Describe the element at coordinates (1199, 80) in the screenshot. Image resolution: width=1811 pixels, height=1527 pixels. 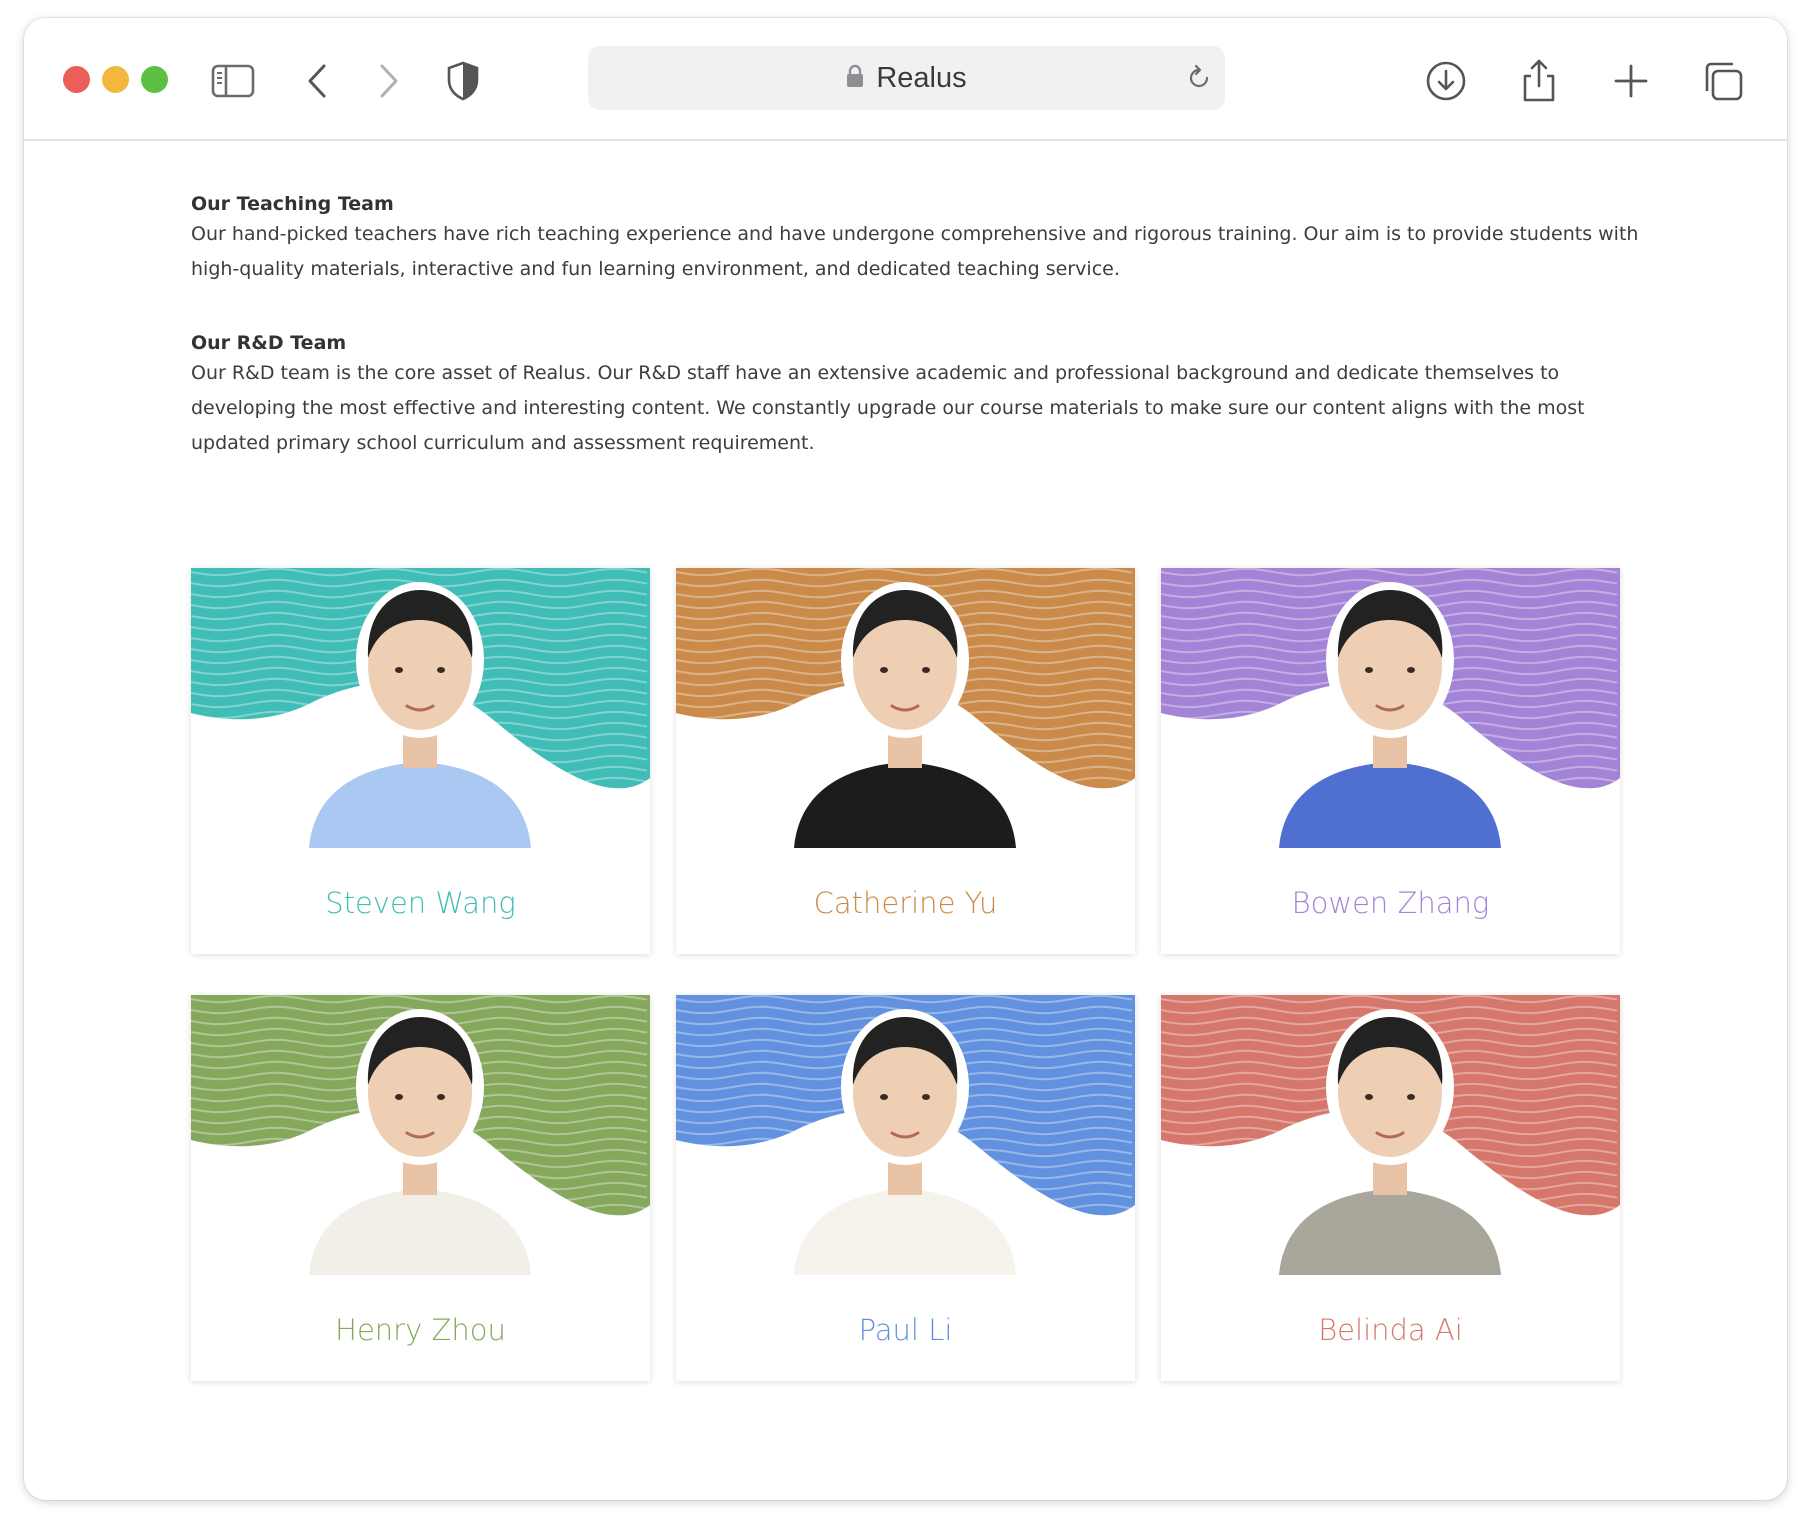
I see `reload-icon` at that location.